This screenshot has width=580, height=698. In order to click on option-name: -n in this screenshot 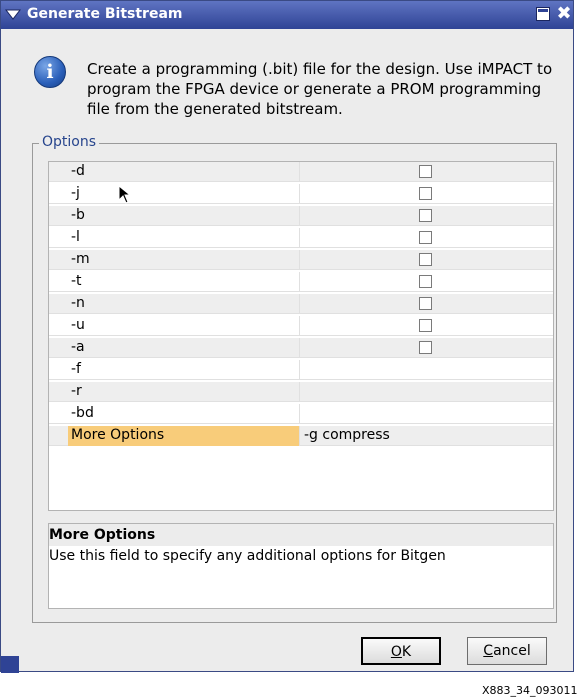, I will do `click(78, 303)`.